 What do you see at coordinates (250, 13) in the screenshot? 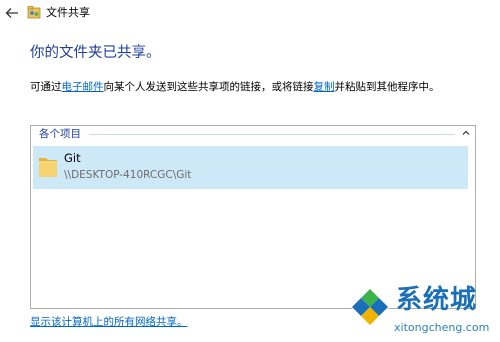
I see `title-bar: 文件共享` at bounding box center [250, 13].